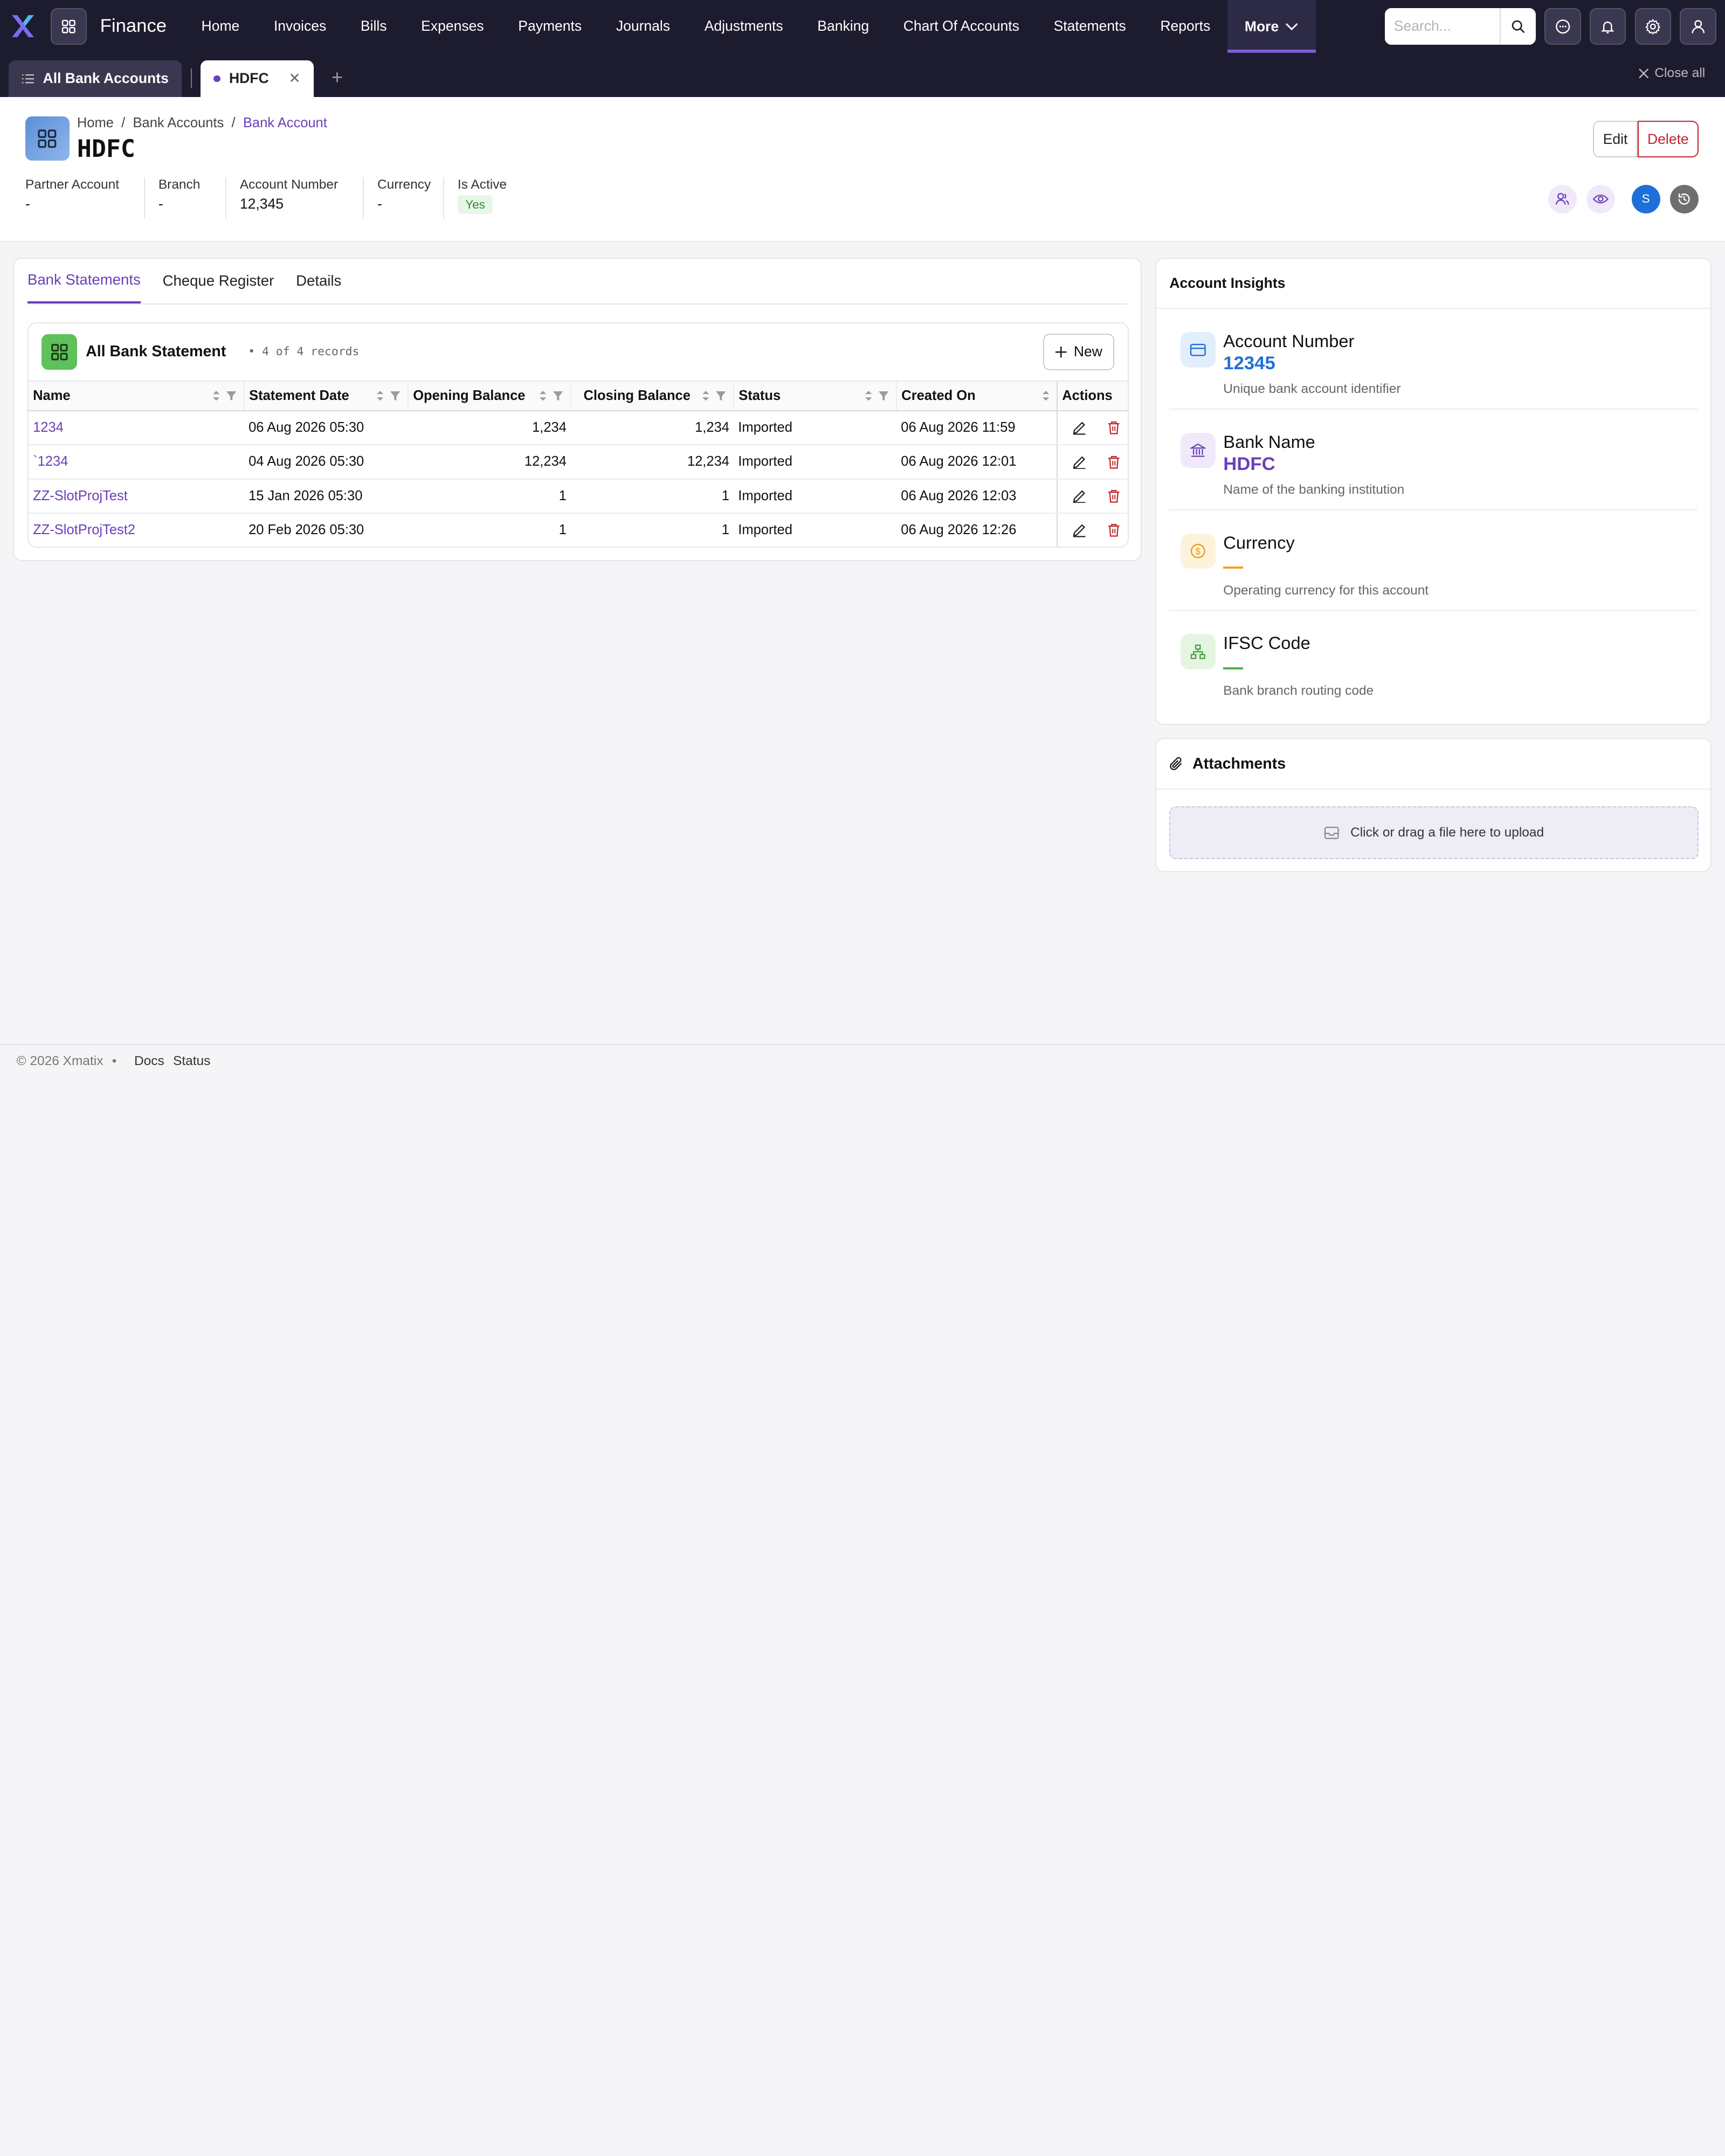  Describe the element at coordinates (577, 282) in the screenshot. I see `panel-tabs: Bank Statements Cheque Register Details` at that location.